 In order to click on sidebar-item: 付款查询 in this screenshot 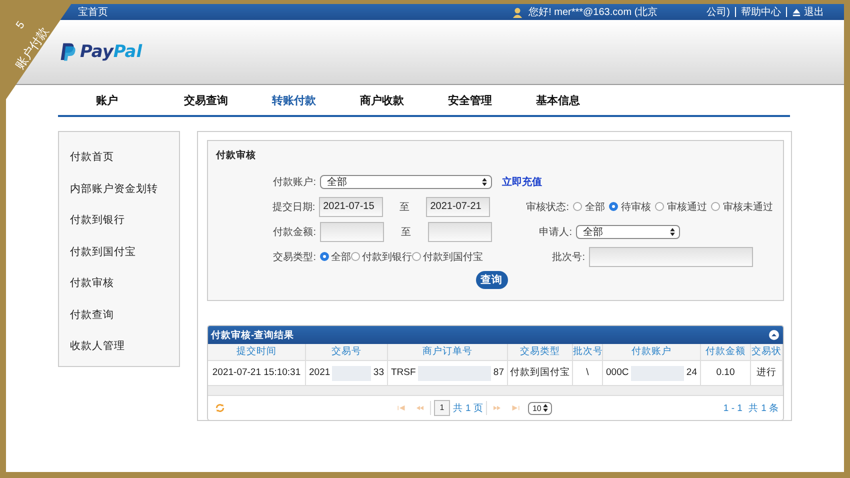, I will do `click(124, 315)`.